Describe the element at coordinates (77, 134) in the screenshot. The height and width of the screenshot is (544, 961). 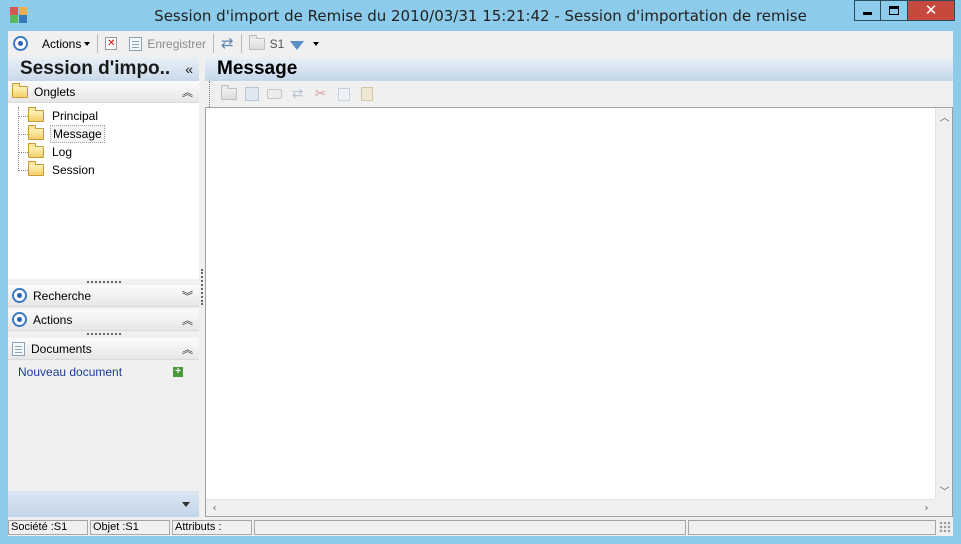
I see `tree-item-label: Message` at that location.